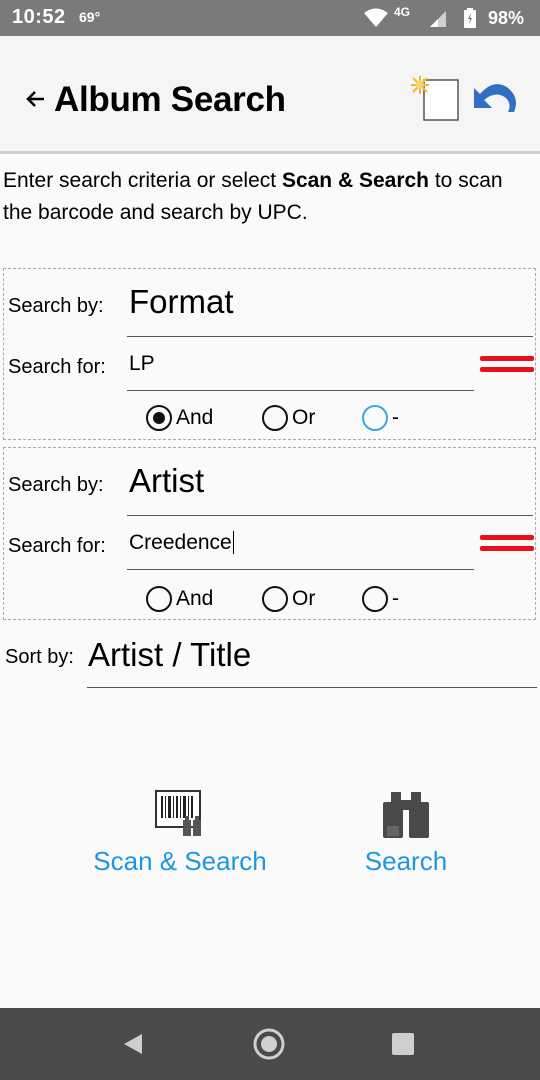  I want to click on status-time: 10:52, so click(39, 17).